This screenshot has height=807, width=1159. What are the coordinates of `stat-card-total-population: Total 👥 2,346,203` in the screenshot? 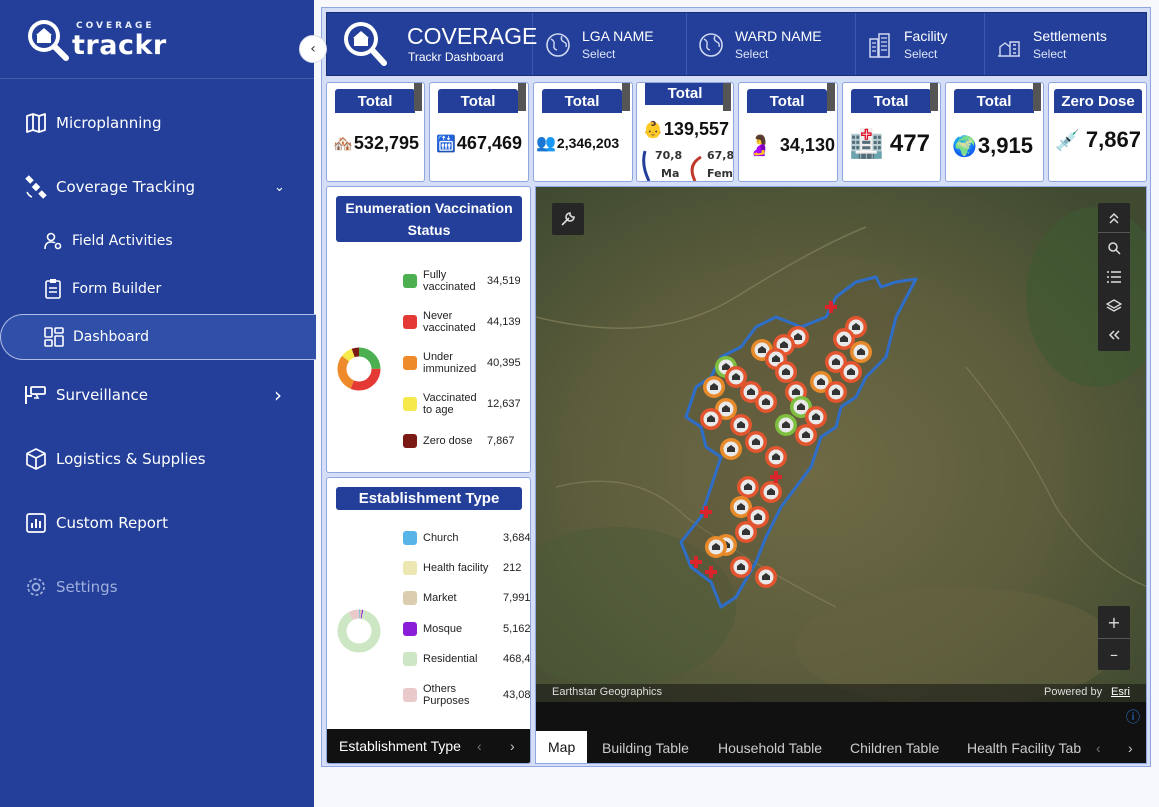 It's located at (583, 132).